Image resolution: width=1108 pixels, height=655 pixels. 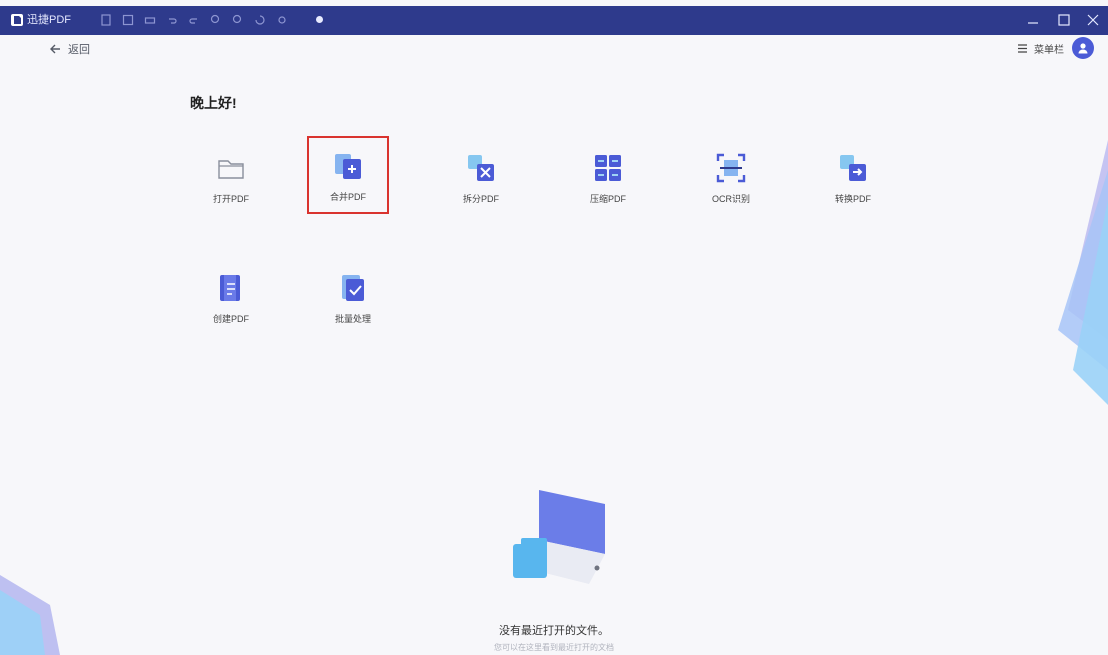 I want to click on split-pdf-icon, so click(x=481, y=168).